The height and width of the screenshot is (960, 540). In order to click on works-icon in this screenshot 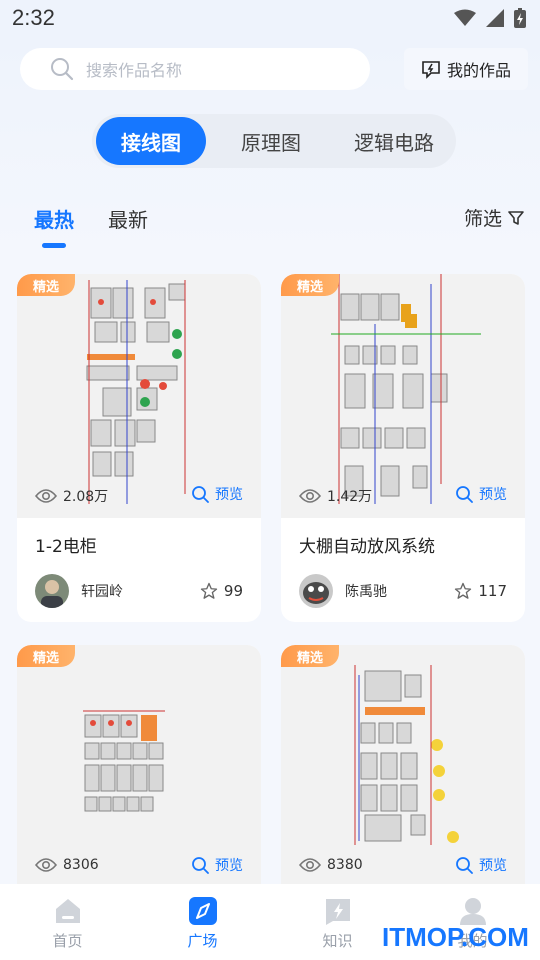, I will do `click(431, 70)`.